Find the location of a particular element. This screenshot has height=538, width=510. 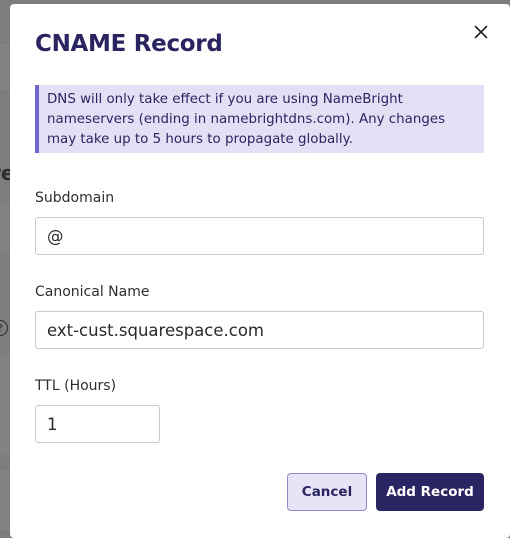

cancel-button: Cancel is located at coordinates (327, 492).